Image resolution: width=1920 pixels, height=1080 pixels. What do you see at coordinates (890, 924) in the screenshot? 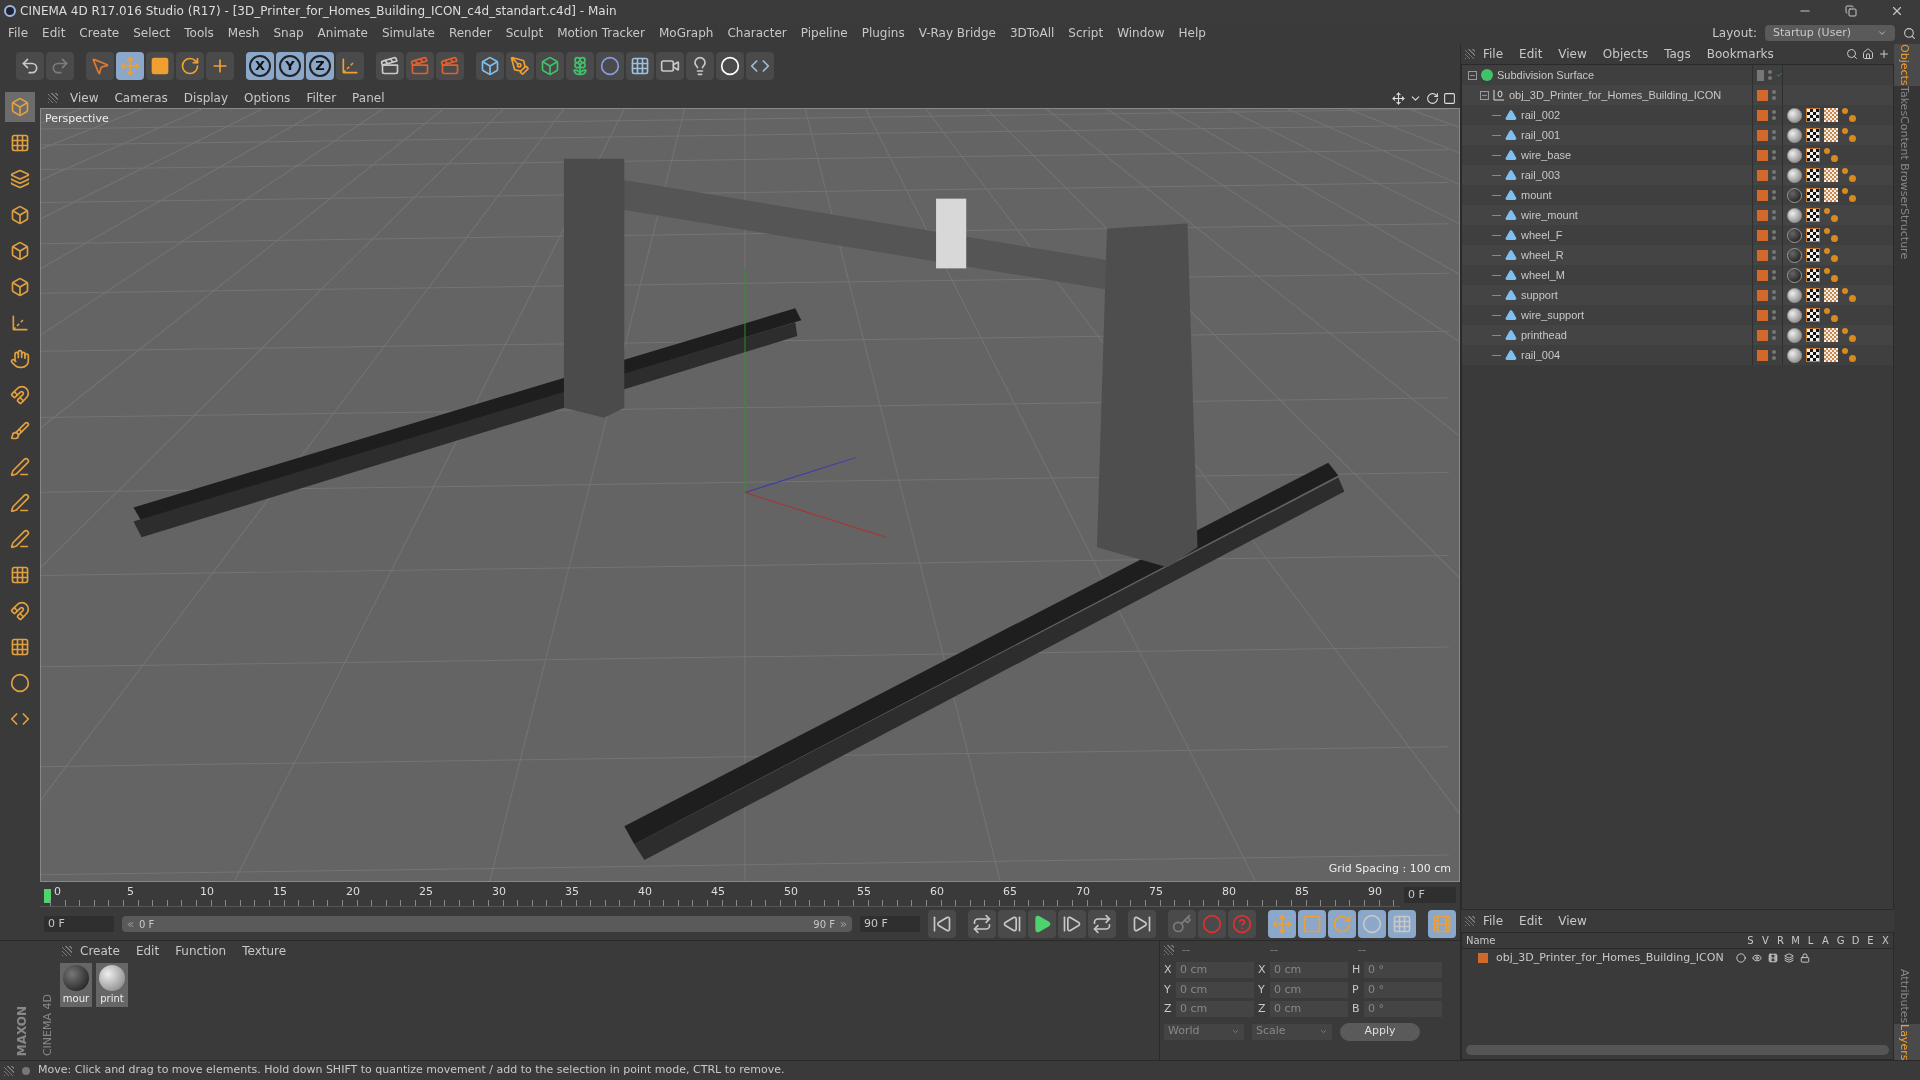
I see `end-frame-field: 90 F` at bounding box center [890, 924].